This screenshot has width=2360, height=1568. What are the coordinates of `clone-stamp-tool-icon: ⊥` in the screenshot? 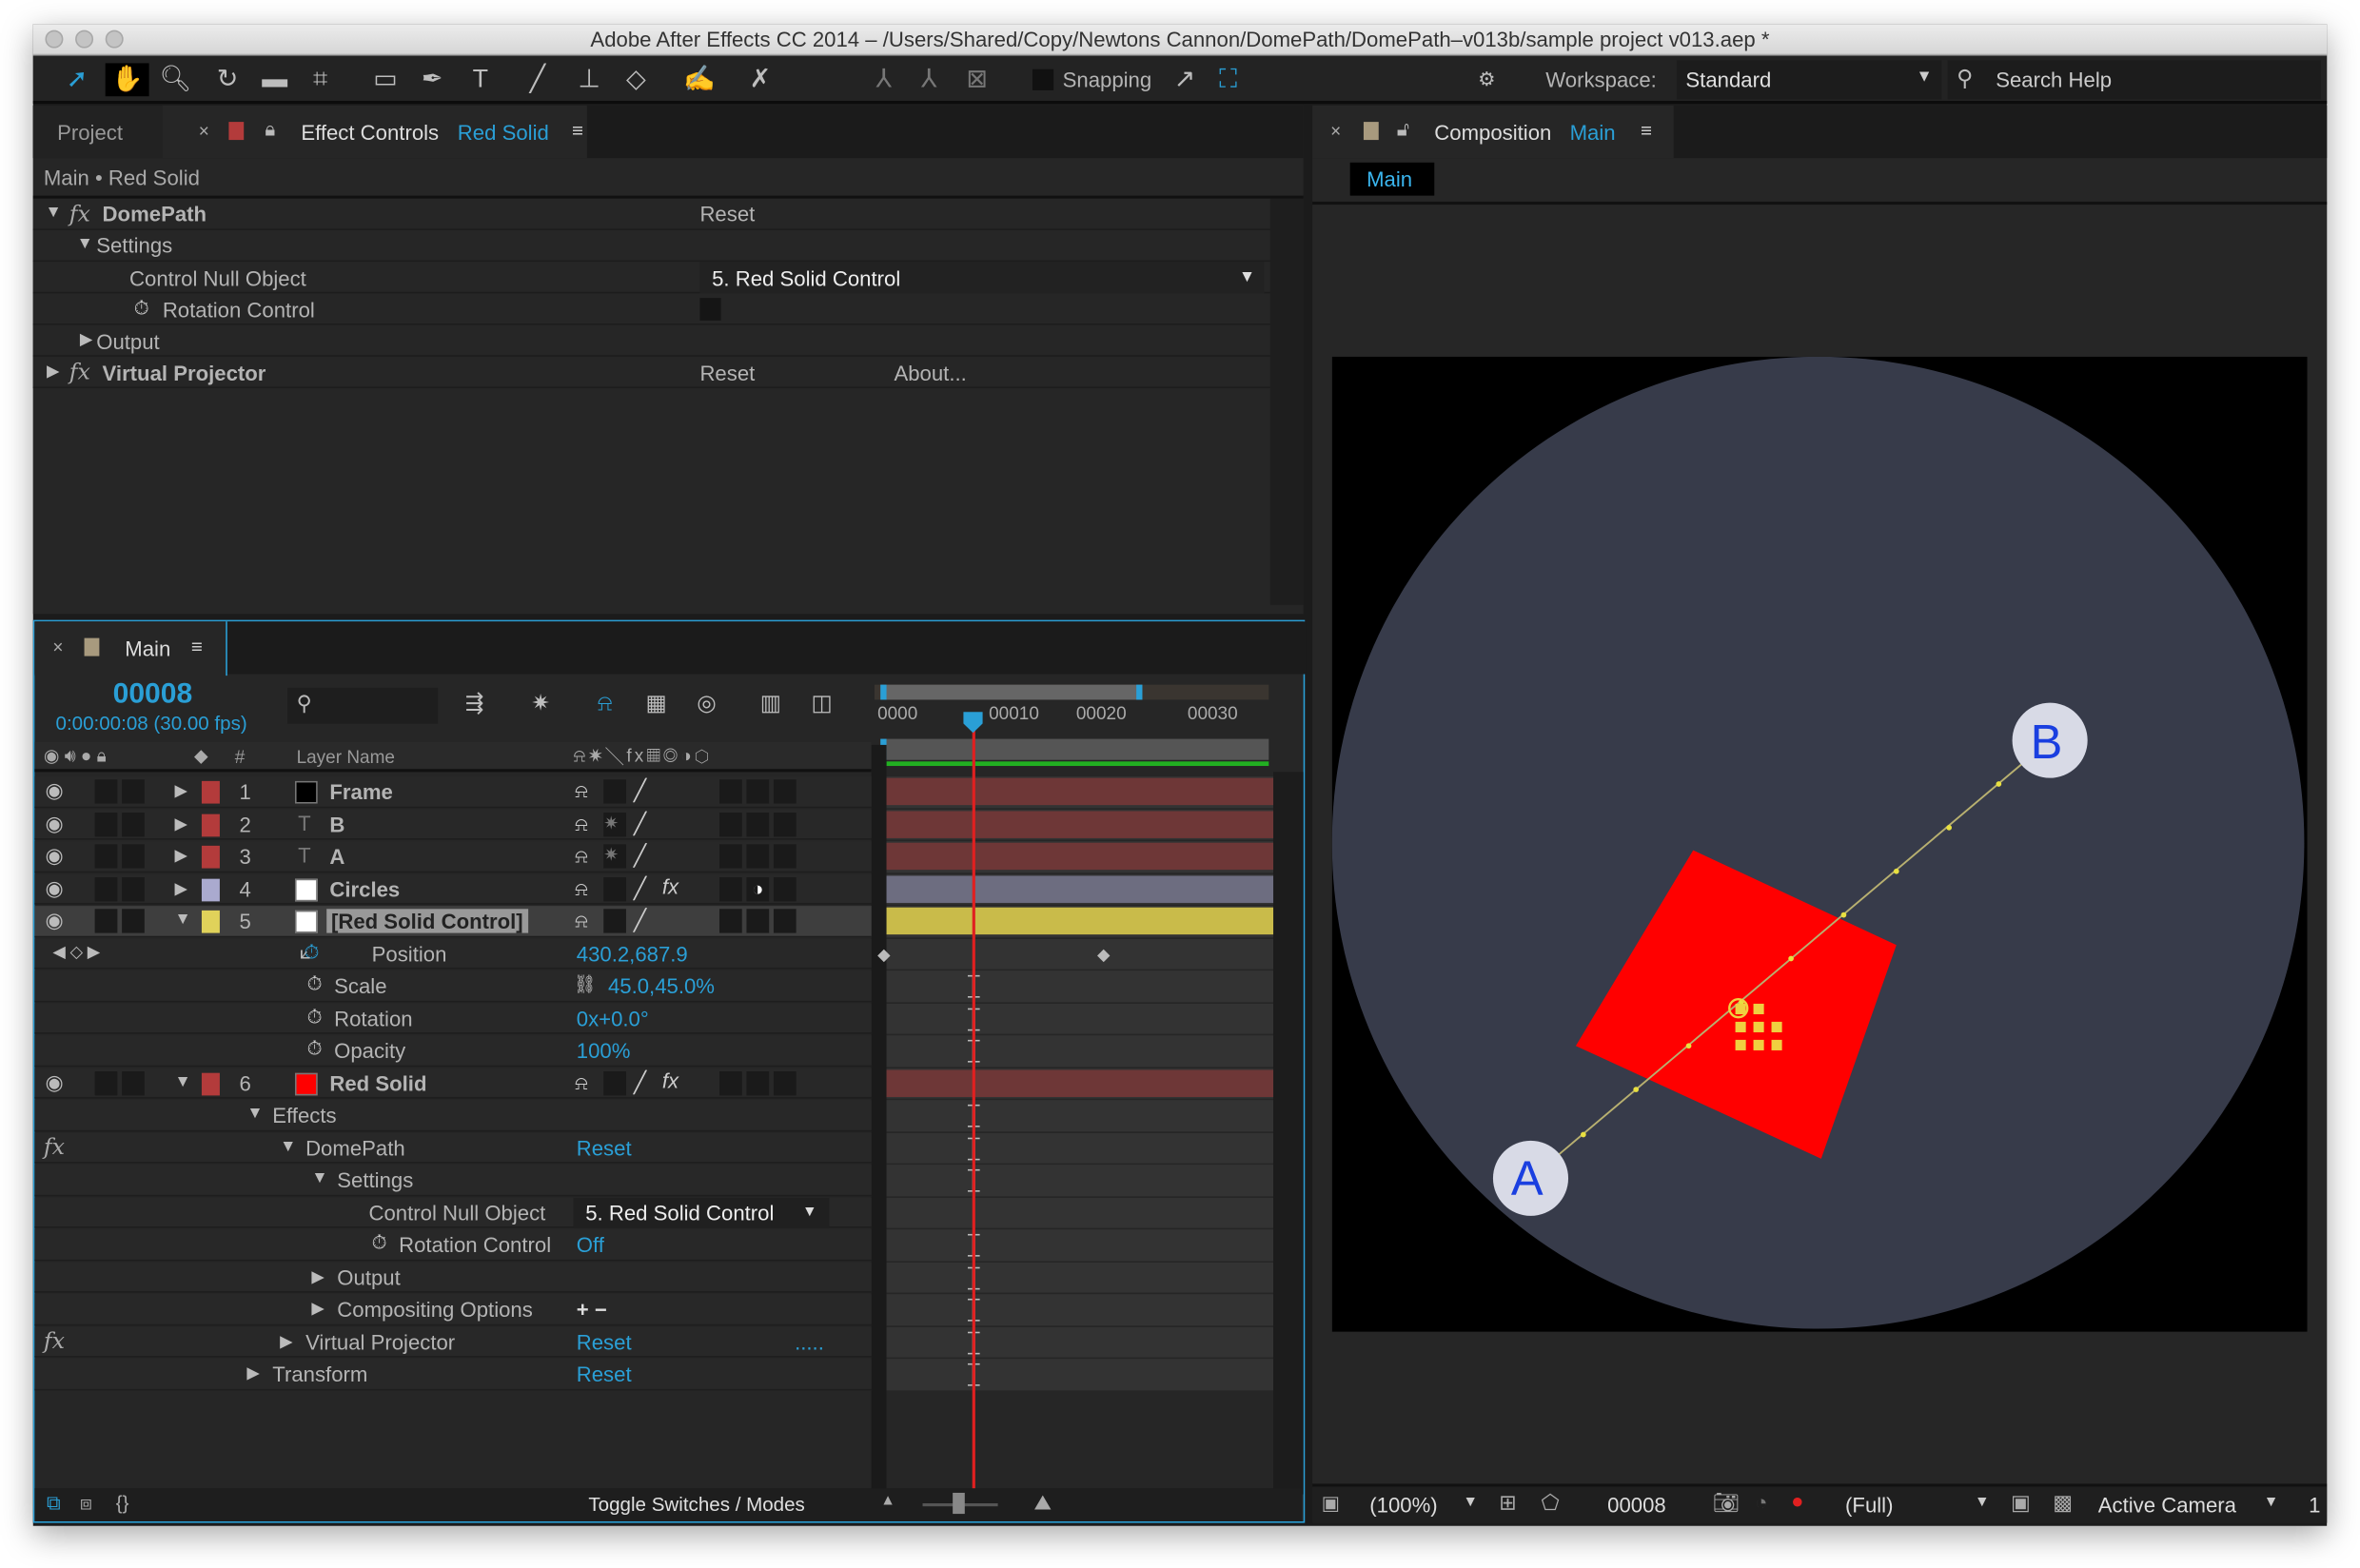 It's located at (589, 79).